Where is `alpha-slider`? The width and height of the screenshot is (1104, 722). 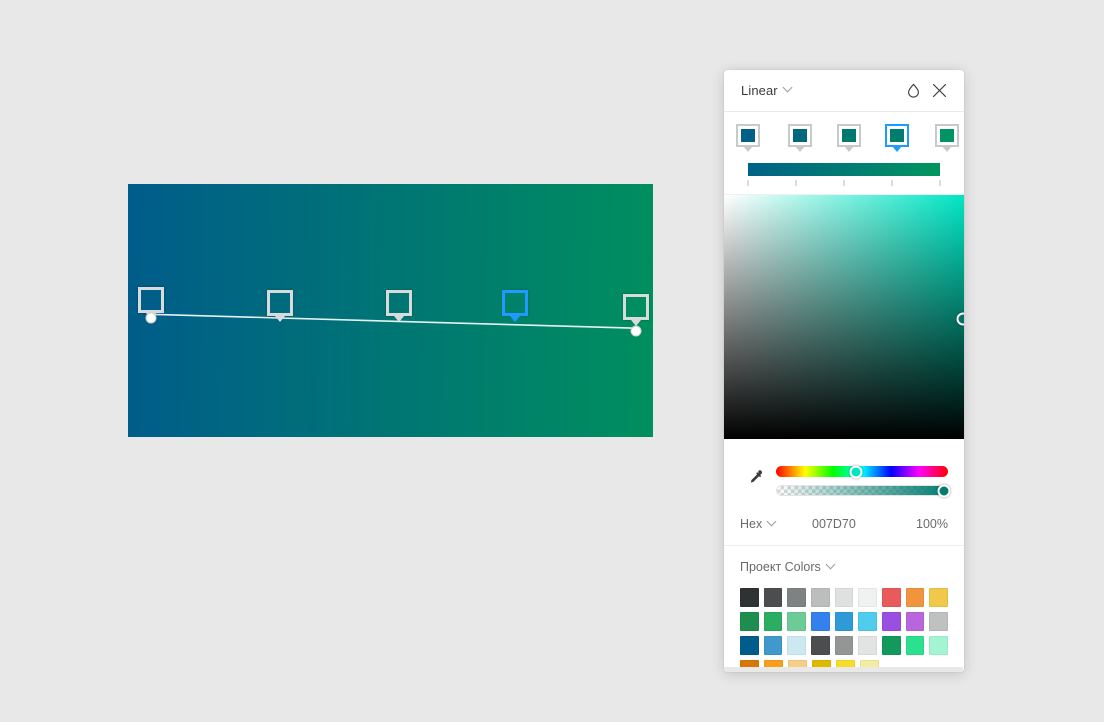 alpha-slider is located at coordinates (863, 490).